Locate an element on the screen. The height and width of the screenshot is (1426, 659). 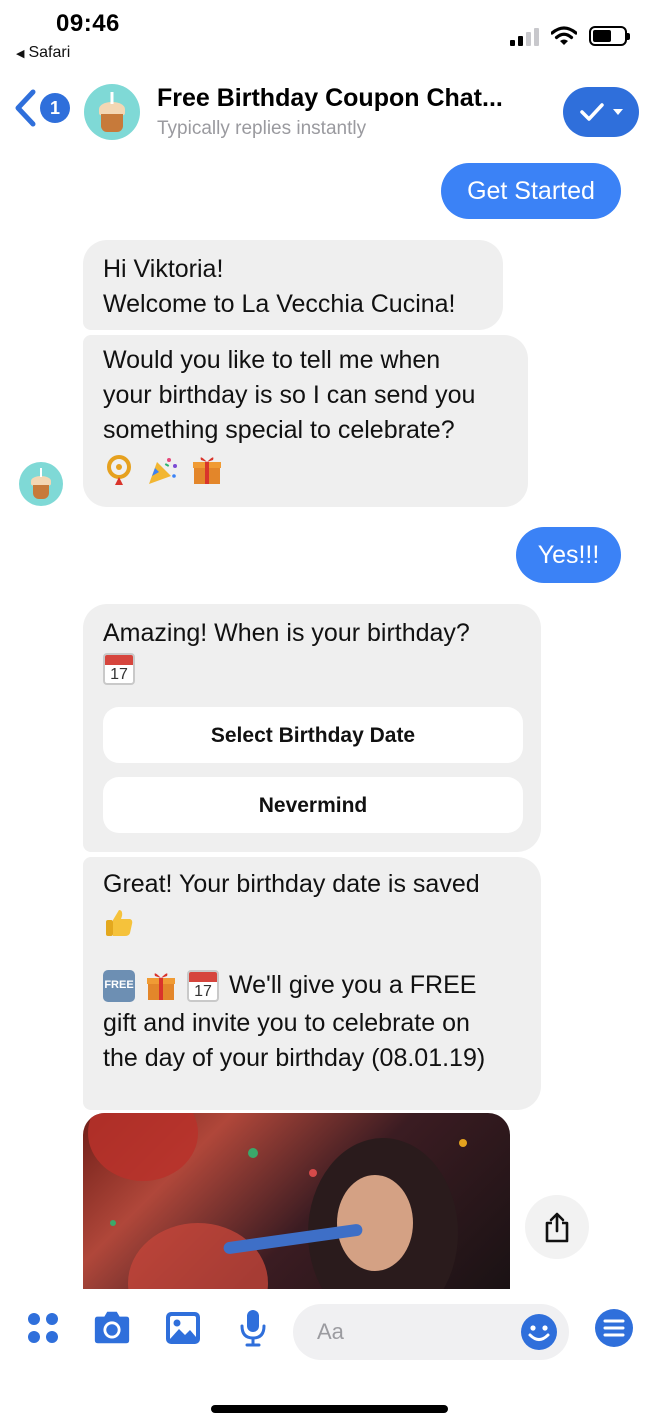
emoji-row: 17 is located at coordinates (312, 669).